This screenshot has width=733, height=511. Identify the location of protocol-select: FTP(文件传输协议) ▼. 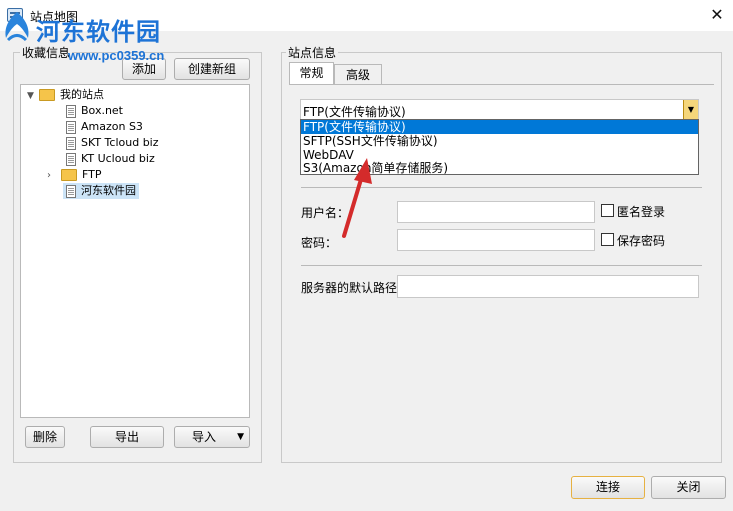
(499, 109).